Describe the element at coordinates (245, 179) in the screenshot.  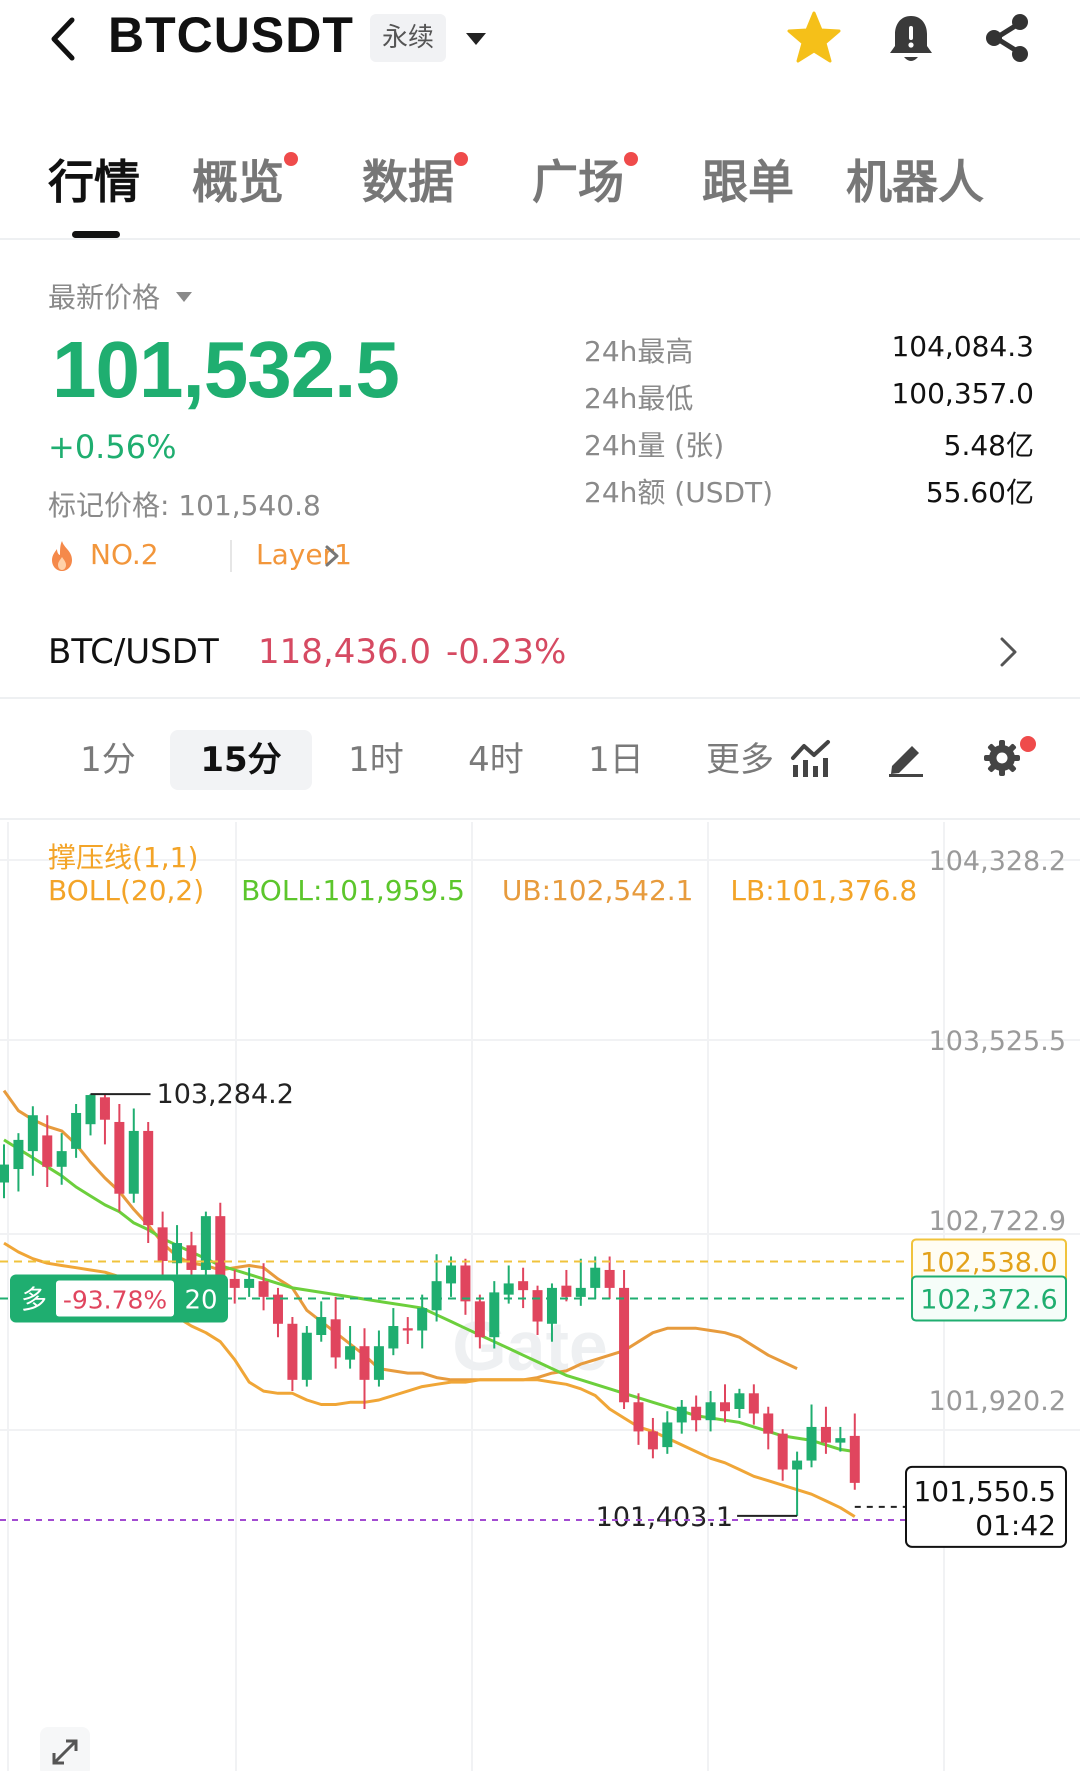
I see `tab-overview: 概览` at that location.